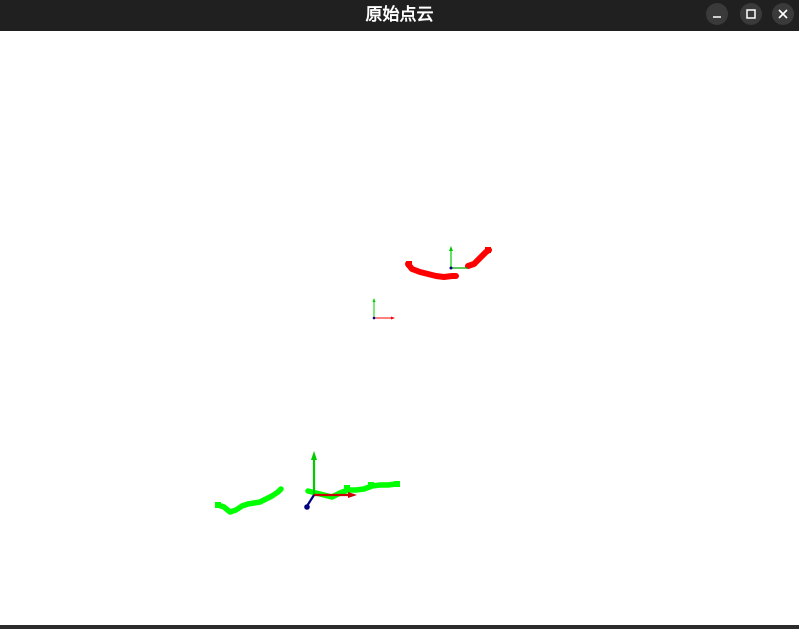 This screenshot has height=629, width=799. I want to click on title-bar: 原始点云, so click(399, 15).